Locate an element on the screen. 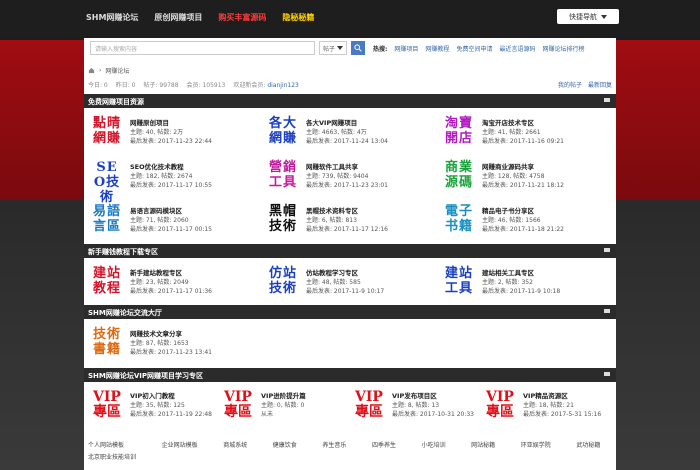  forum-title: 网赚商业源码共享 is located at coordinates (523, 167).